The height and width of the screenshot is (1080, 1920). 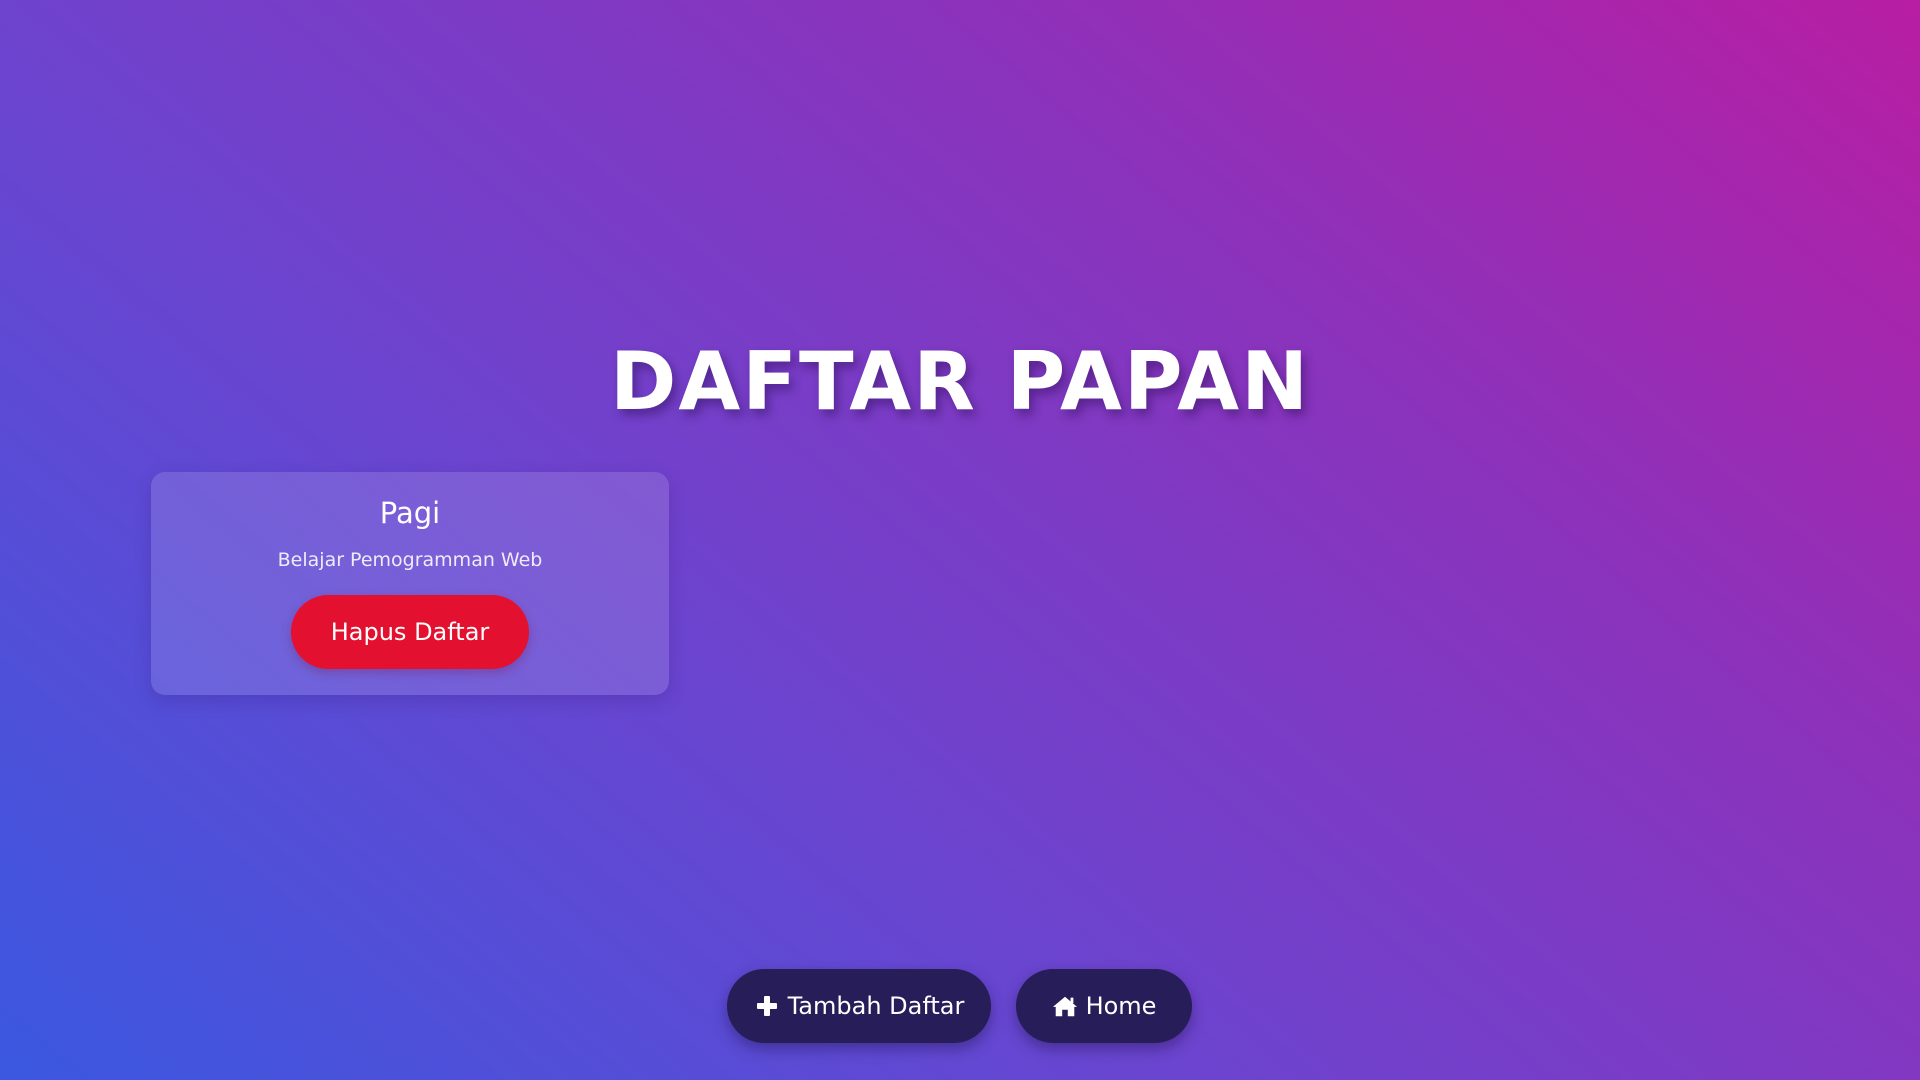 I want to click on board-title: Pagi, so click(x=410, y=513).